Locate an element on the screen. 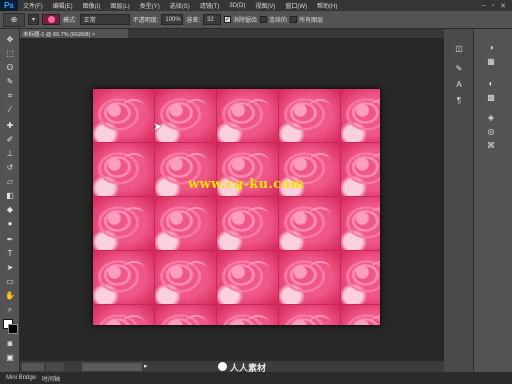  tool-preset-picker: ⊕ is located at coordinates (14, 19).